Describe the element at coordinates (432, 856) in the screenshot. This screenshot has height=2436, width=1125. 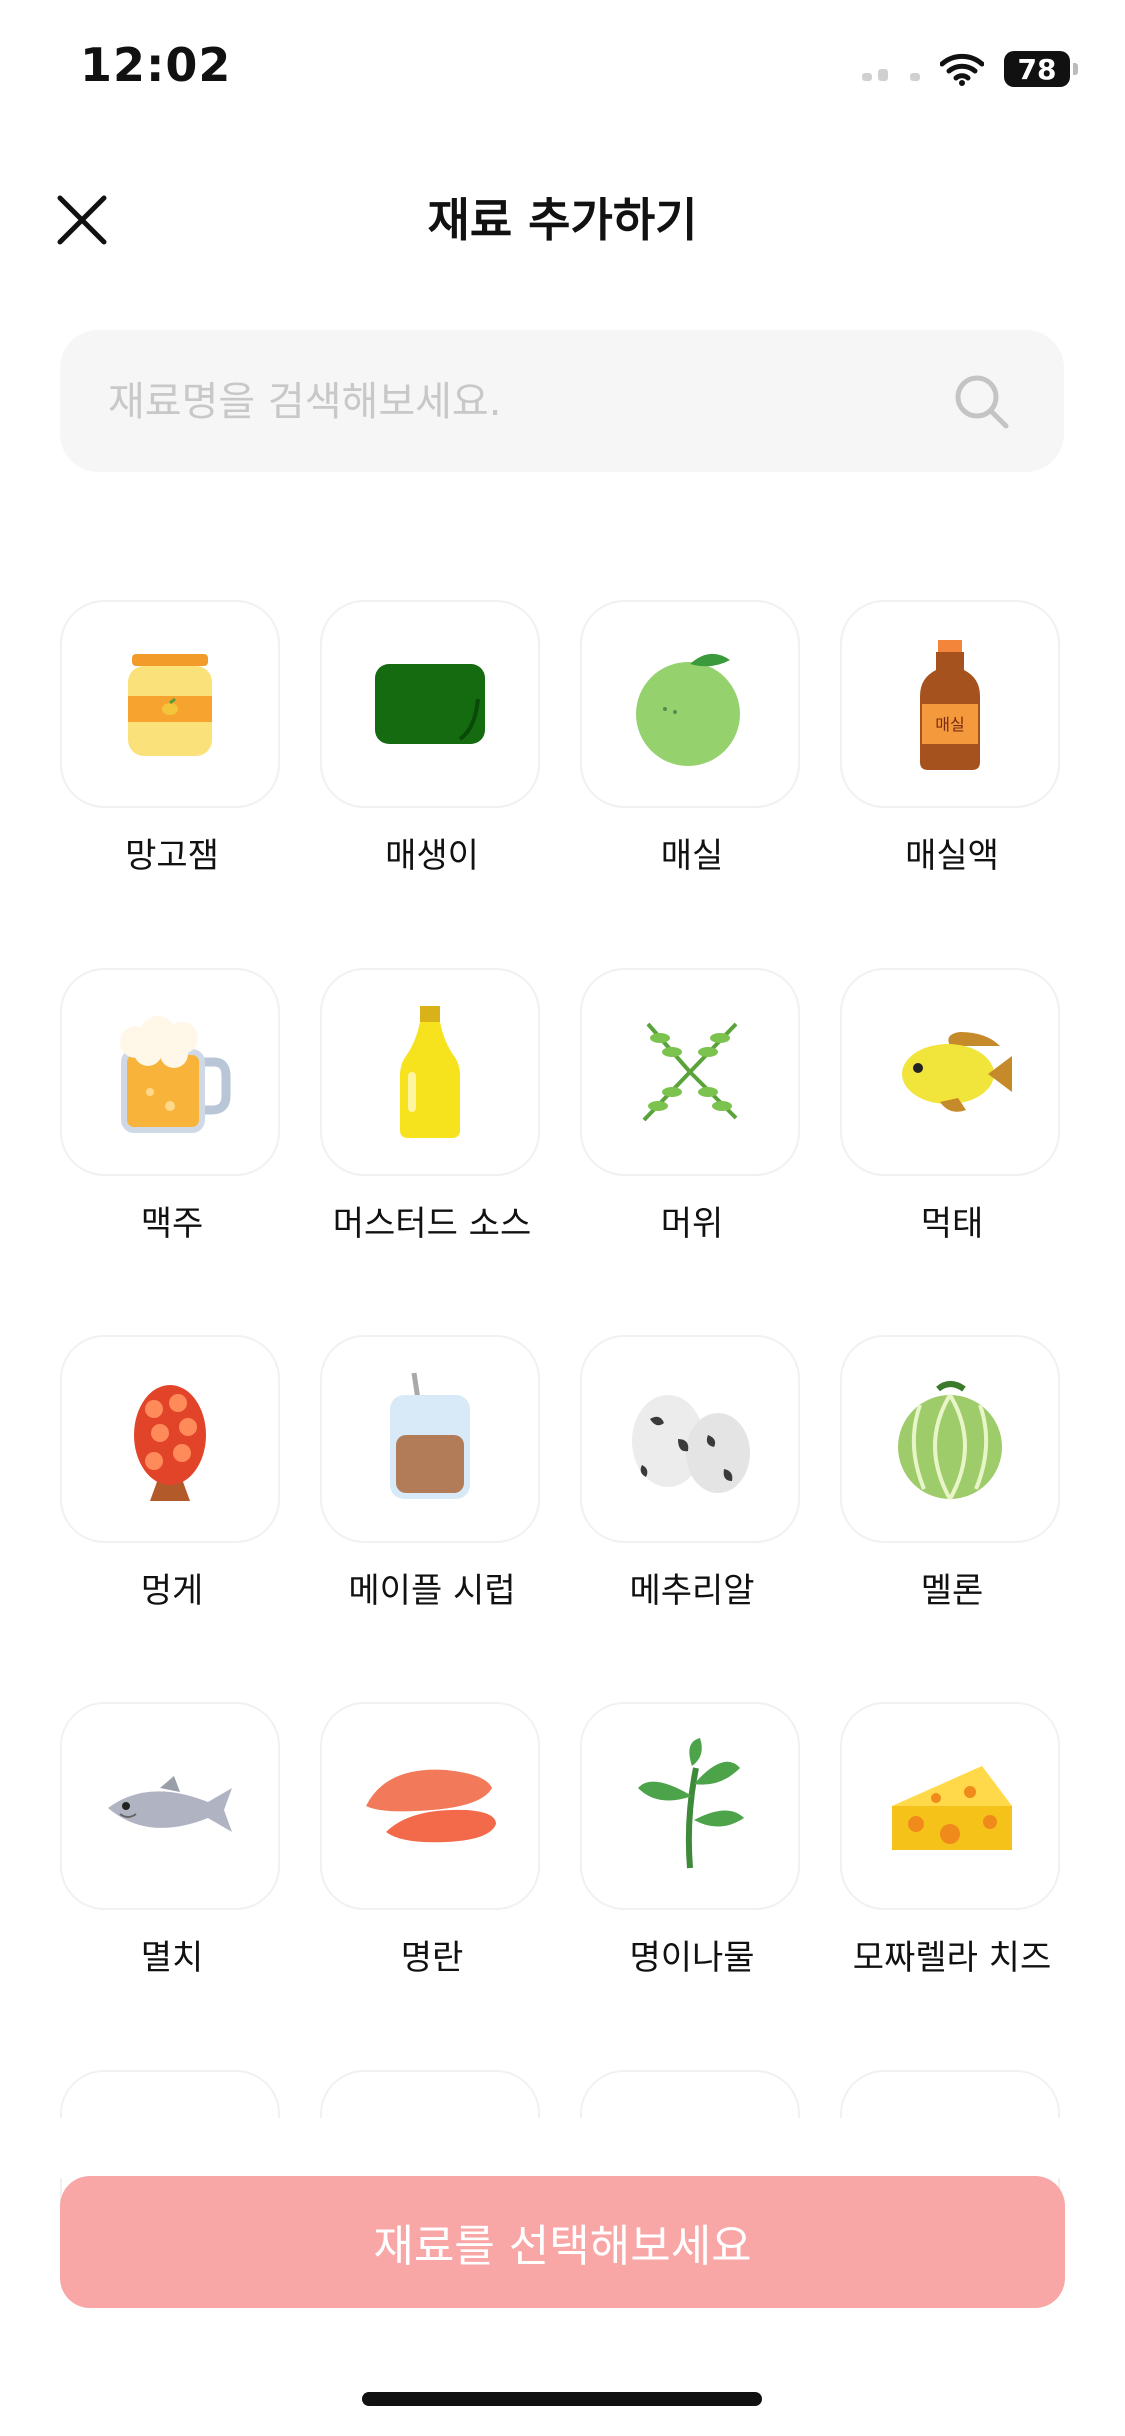
I see `ingredient-label: 매생이` at that location.